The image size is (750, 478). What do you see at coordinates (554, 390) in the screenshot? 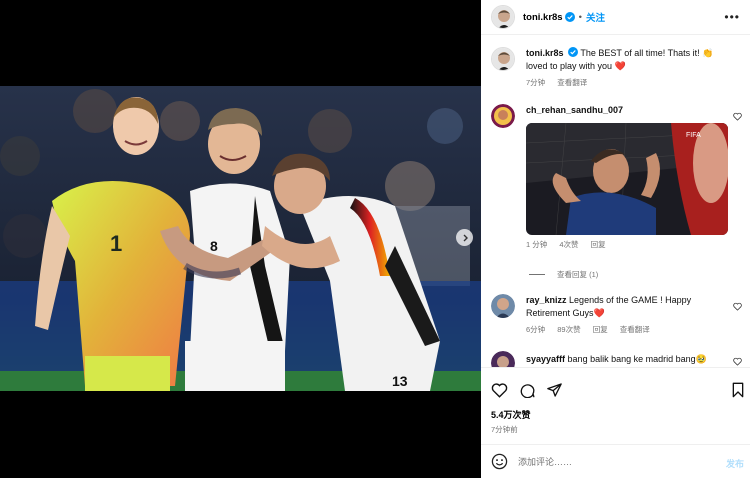
I see `send-icon` at bounding box center [554, 390].